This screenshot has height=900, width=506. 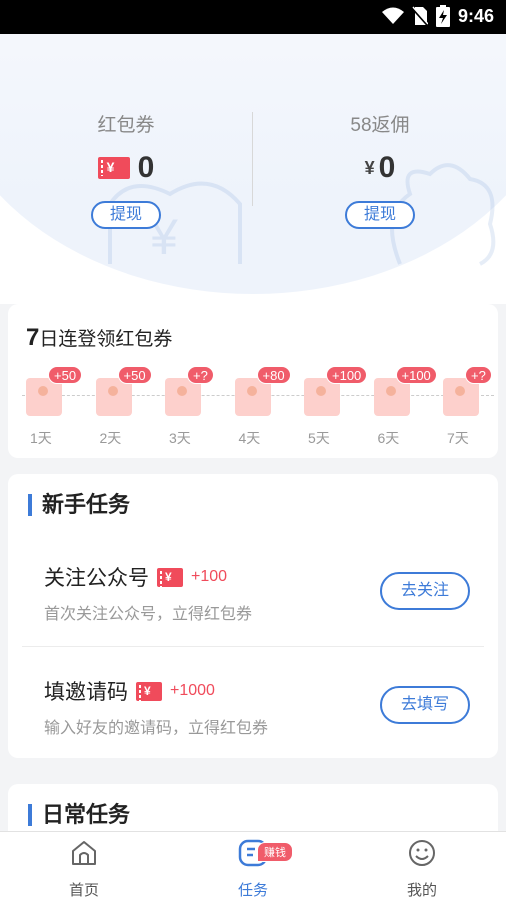 What do you see at coordinates (336, 406) in the screenshot?
I see `signin-day-5: +100 5天` at bounding box center [336, 406].